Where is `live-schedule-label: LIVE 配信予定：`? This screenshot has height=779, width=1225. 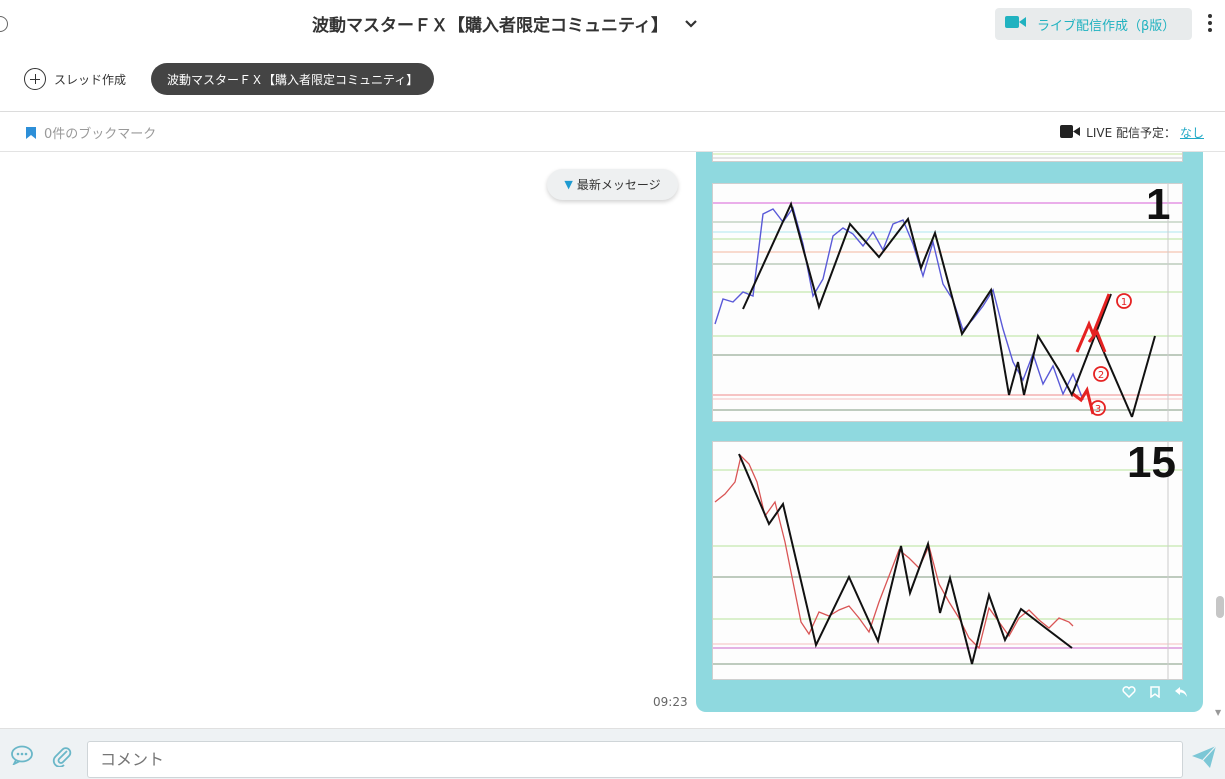
live-schedule-label: LIVE 配信予定： is located at coordinates (1131, 133).